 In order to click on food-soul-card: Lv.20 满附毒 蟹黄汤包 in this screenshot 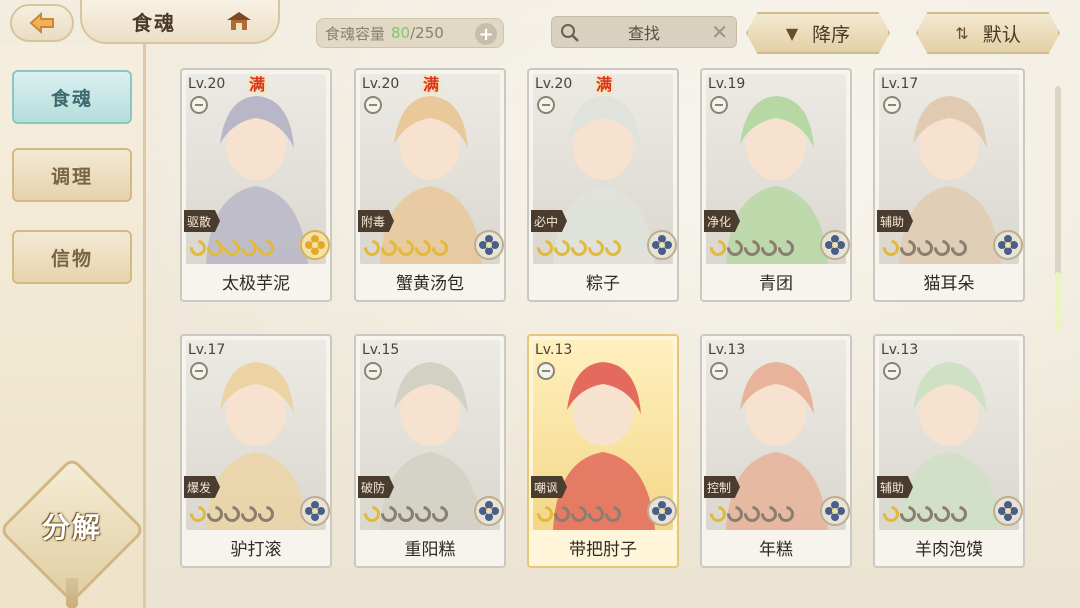, I will do `click(430, 185)`.